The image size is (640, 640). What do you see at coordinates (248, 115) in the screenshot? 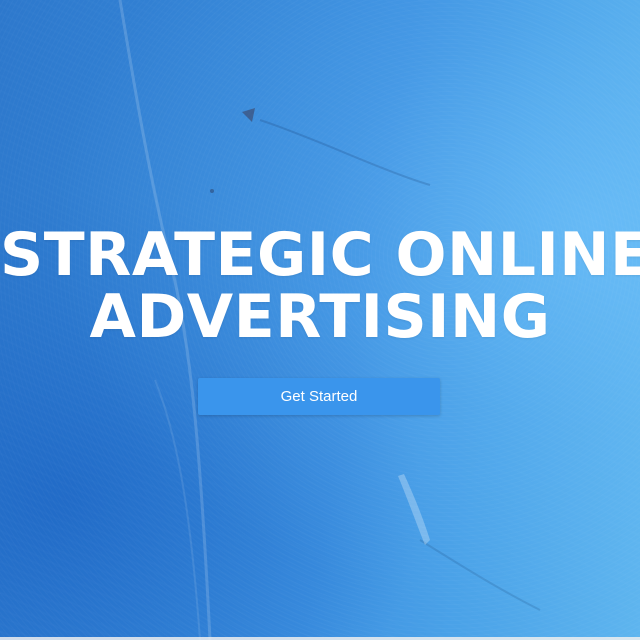
I see `beach-figure-icon` at bounding box center [248, 115].